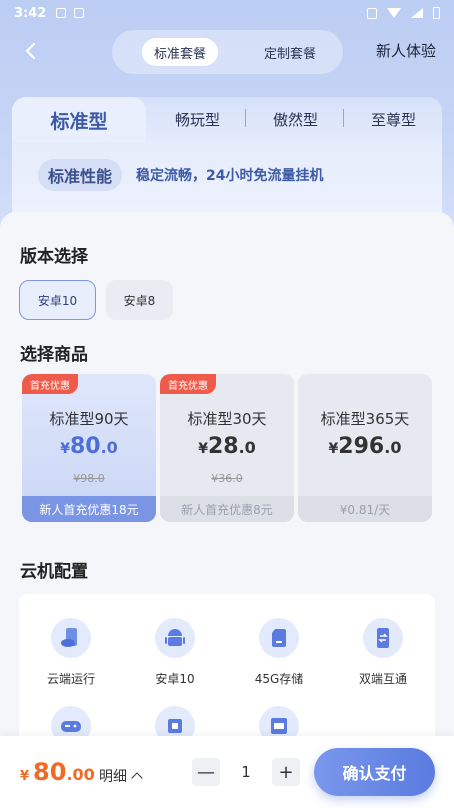  What do you see at coordinates (227, 419) in the screenshot?
I see `product-name: 标准型30天` at bounding box center [227, 419].